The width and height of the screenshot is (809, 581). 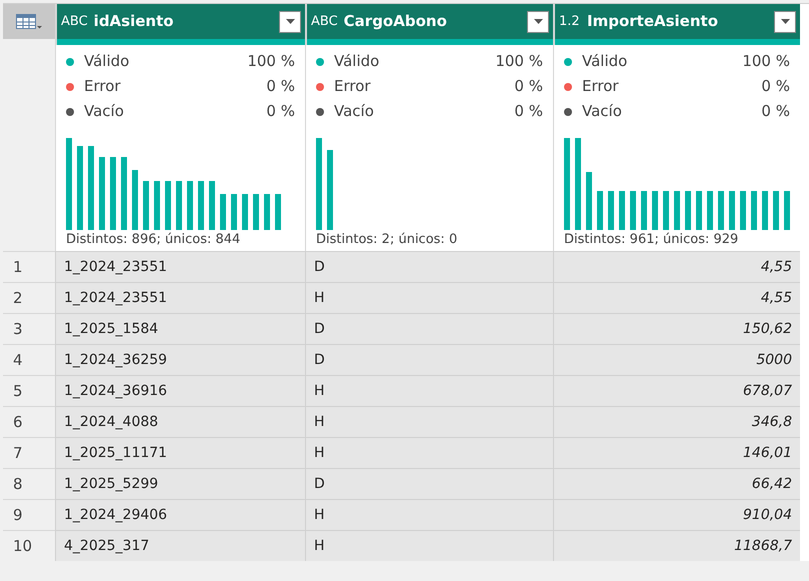 What do you see at coordinates (676, 390) in the screenshot?
I see `table-cell: 678,07` at bounding box center [676, 390].